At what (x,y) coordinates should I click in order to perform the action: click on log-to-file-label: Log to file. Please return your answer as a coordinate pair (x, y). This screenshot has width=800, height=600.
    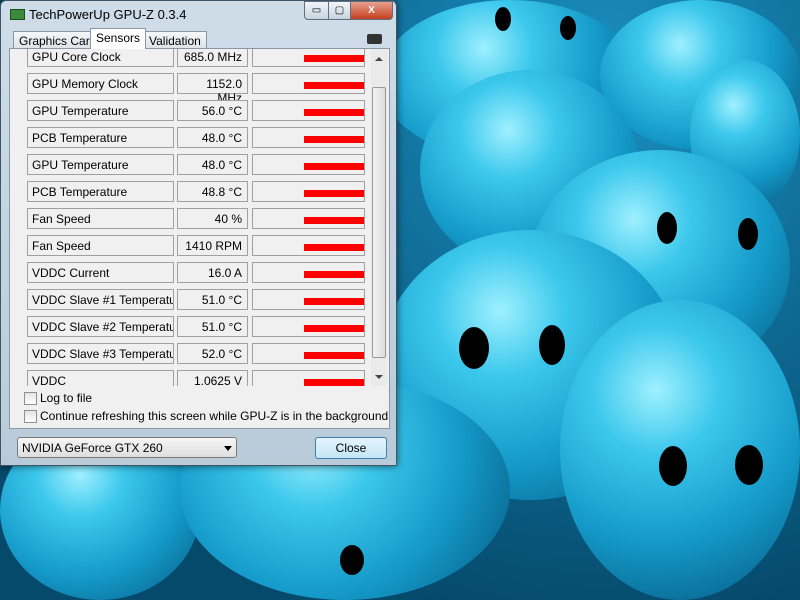
    Looking at the image, I should click on (66, 398).